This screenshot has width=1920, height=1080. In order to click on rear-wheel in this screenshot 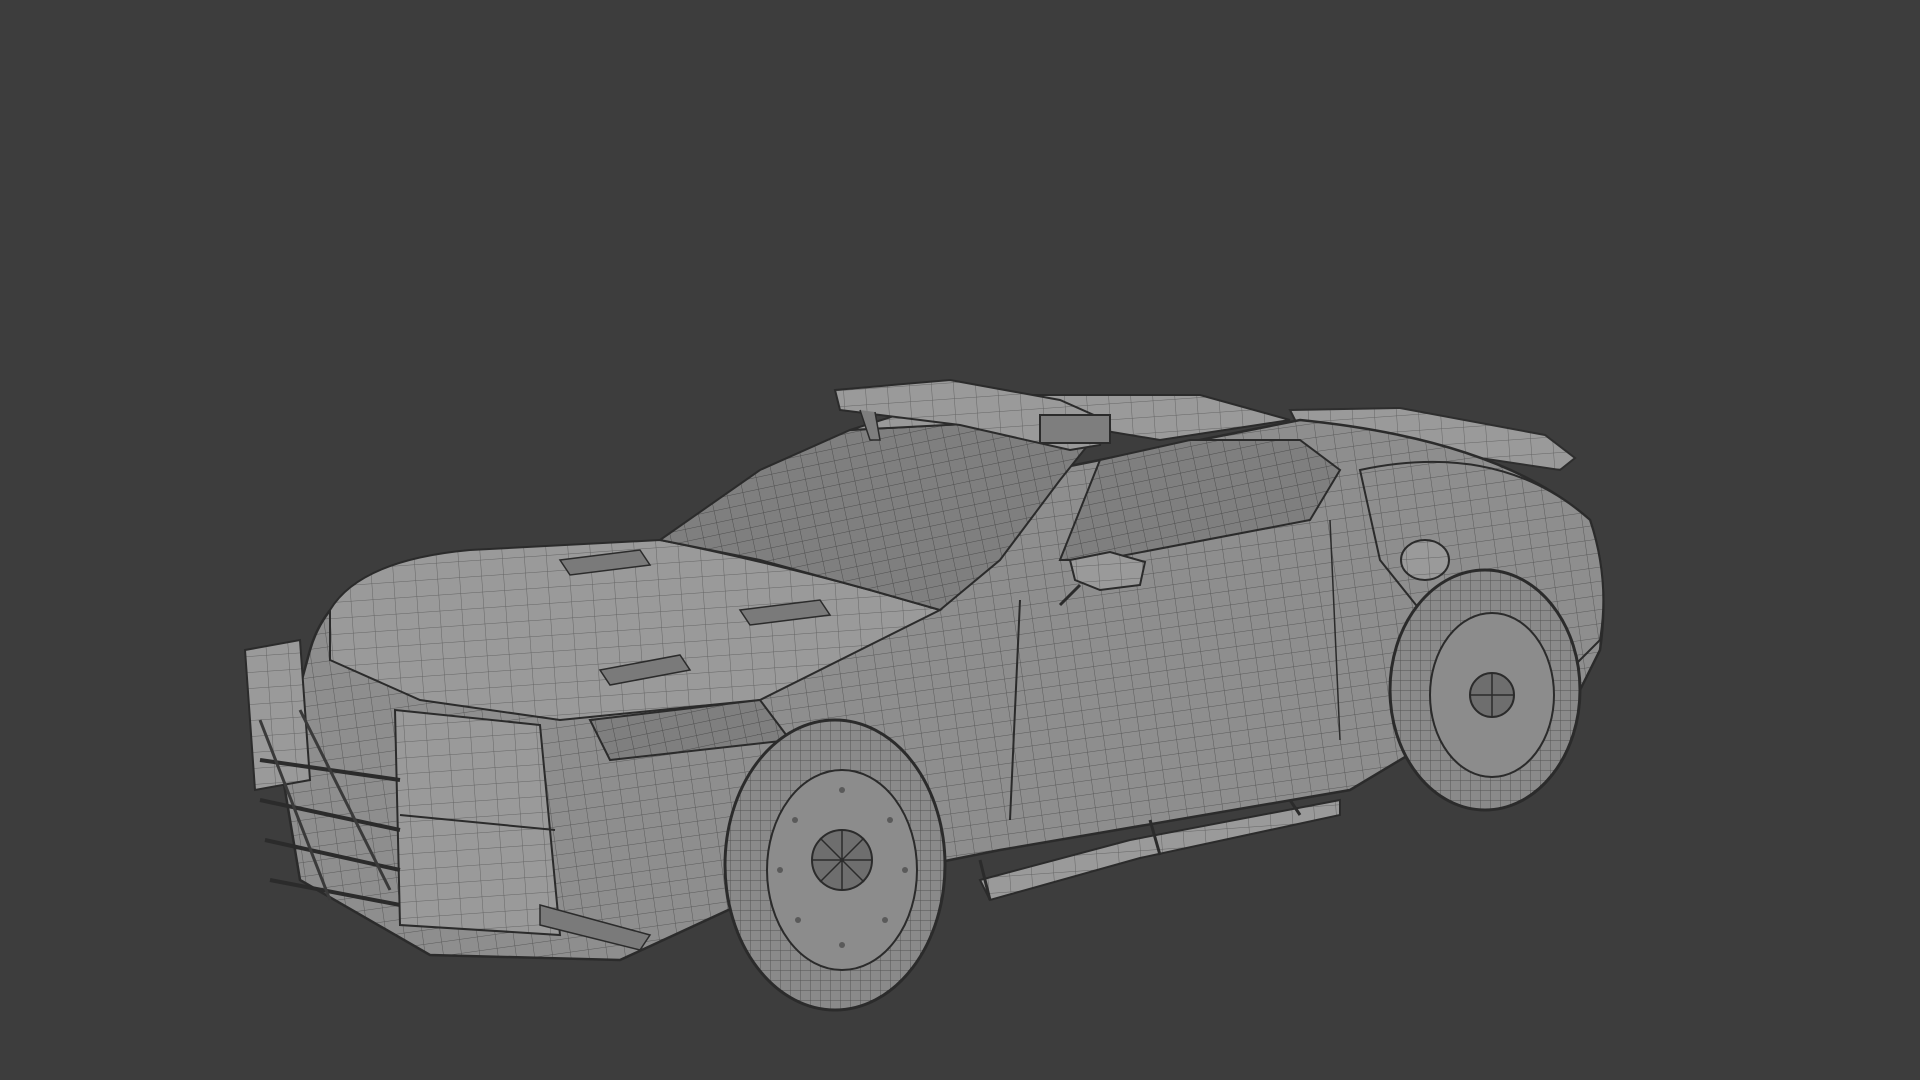, I will do `click(1485, 690)`.